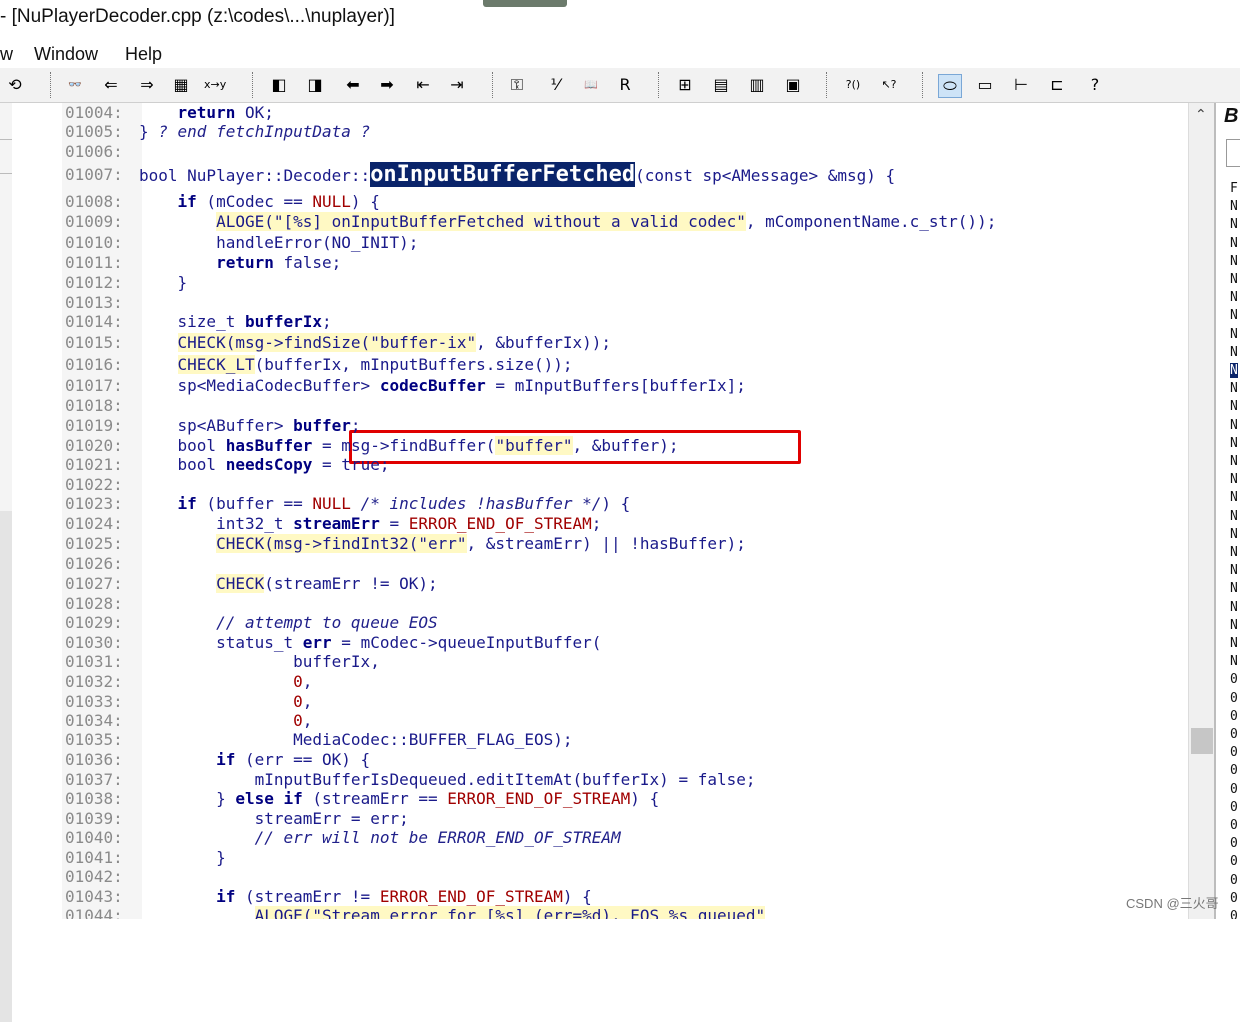 This screenshot has height=1022, width=1240. I want to click on layout-2-icon: ▤, so click(721, 85).